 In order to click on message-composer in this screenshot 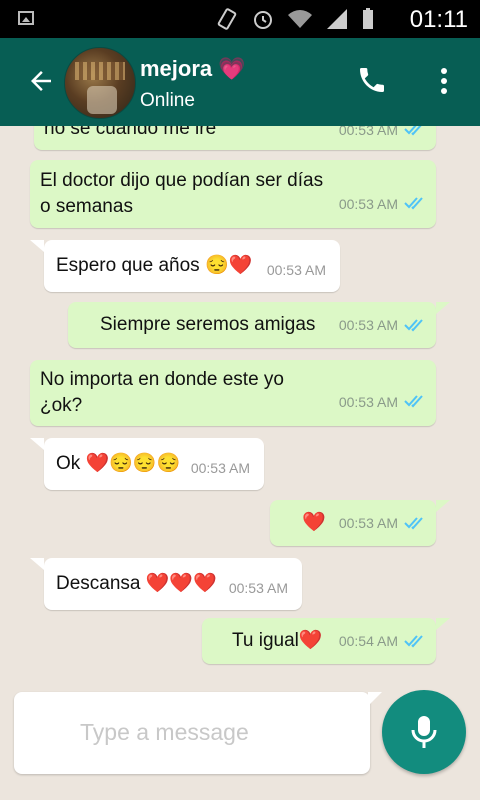, I will do `click(198, 733)`.